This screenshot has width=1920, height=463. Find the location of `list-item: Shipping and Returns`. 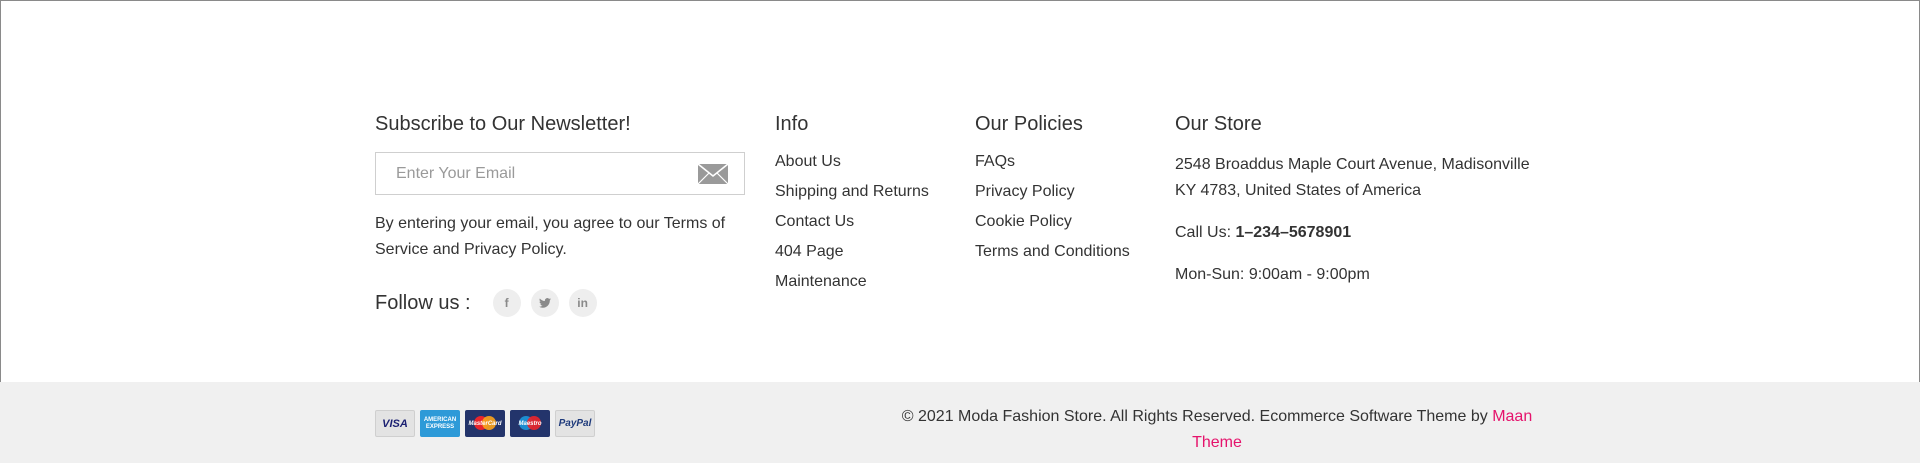

list-item: Shipping and Returns is located at coordinates (860, 192).